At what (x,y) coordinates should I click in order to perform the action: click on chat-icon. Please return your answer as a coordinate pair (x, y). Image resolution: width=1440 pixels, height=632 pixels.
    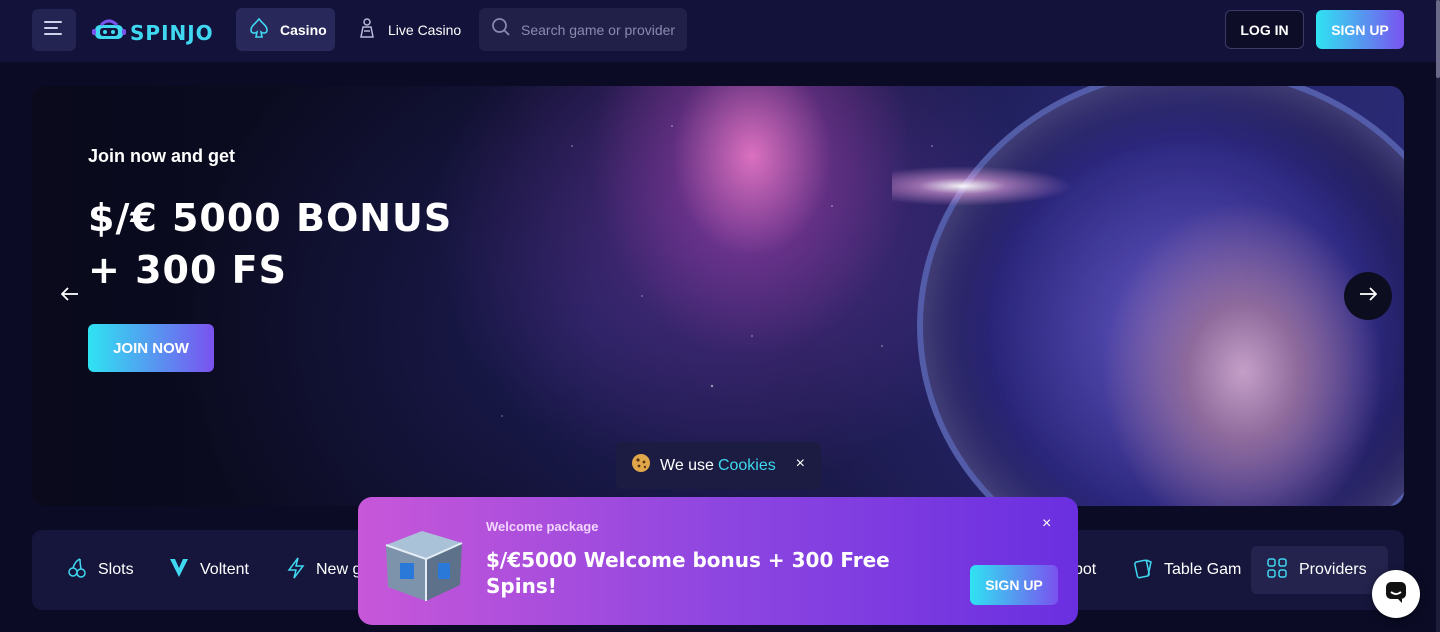
    Looking at the image, I should click on (1396, 594).